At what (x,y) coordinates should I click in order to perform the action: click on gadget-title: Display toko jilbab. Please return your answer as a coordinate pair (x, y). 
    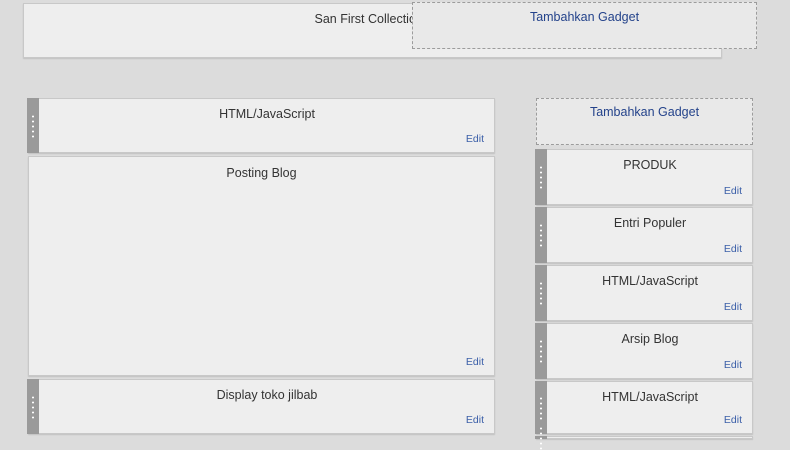
    Looking at the image, I should click on (267, 395).